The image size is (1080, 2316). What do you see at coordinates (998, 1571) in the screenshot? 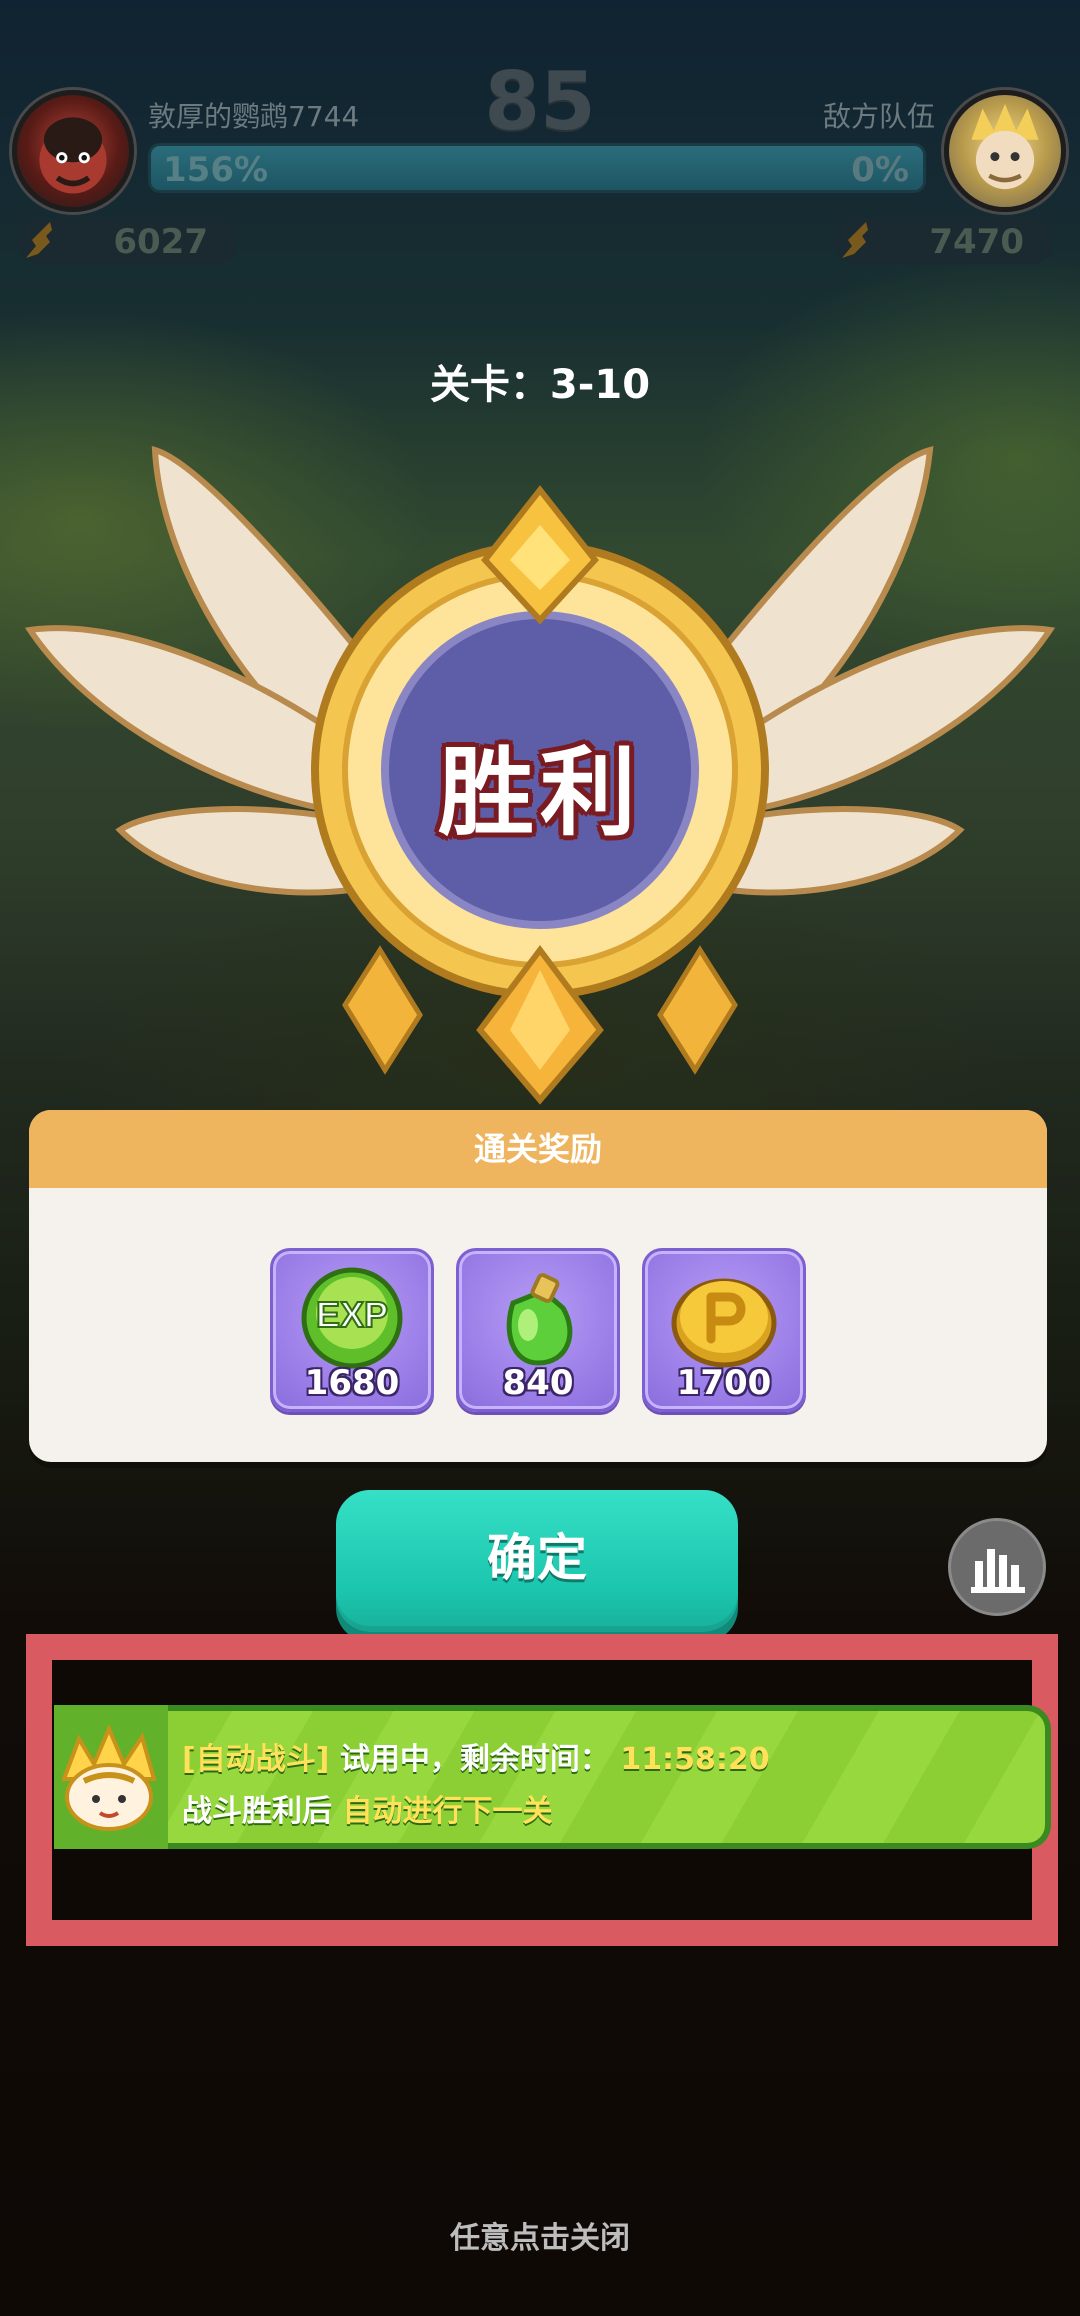
I see `bar-chart-icon` at bounding box center [998, 1571].